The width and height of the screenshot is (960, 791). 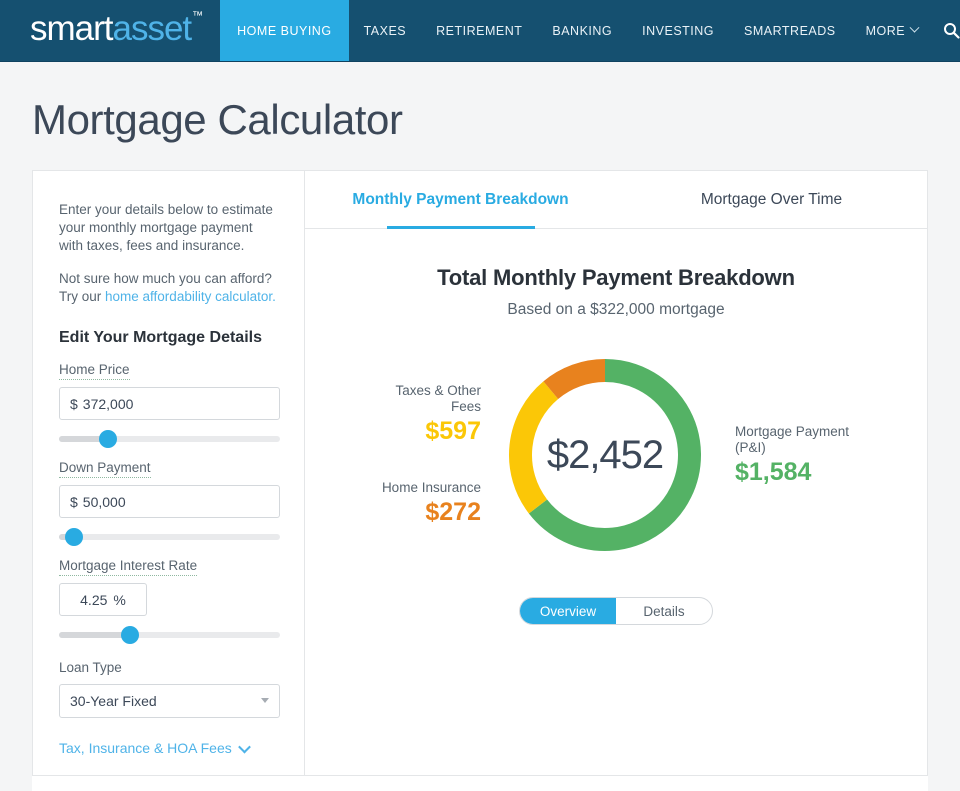 I want to click on view-toggle-row: Overview Details, so click(x=616, y=611).